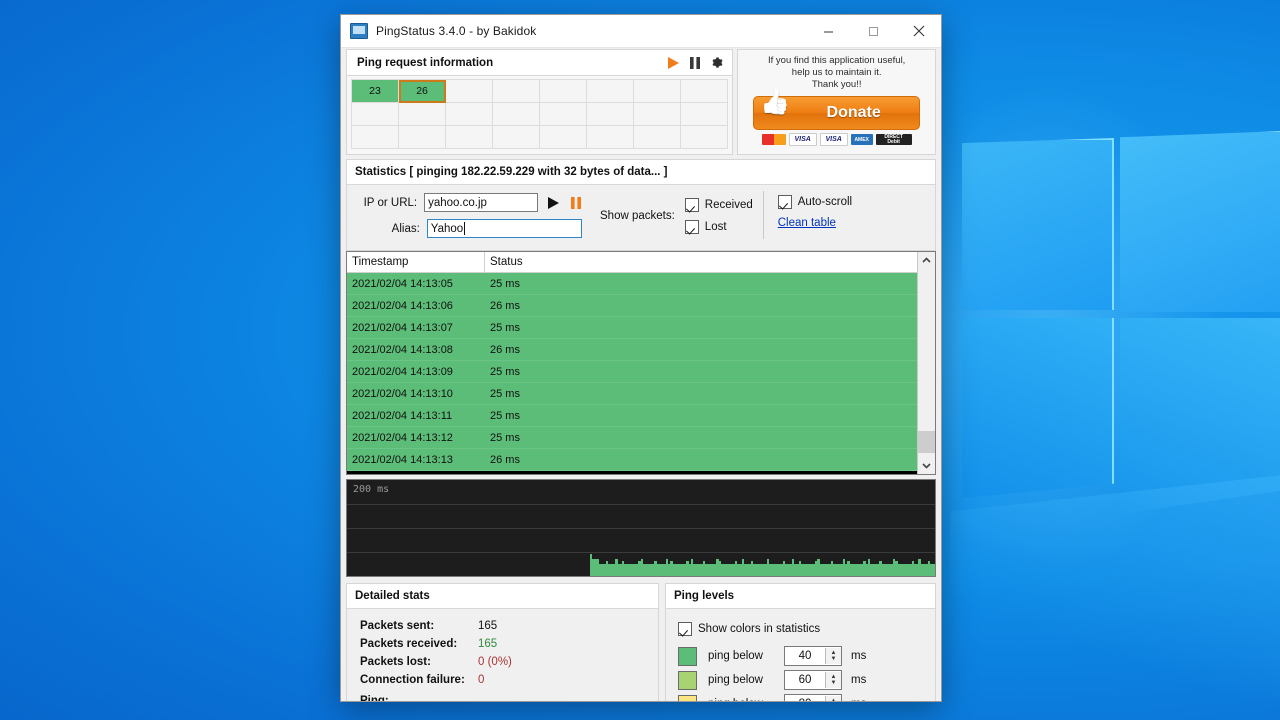 Image resolution: width=1280 pixels, height=720 pixels. Describe the element at coordinates (504, 228) in the screenshot. I see `alias-input: Yahoo` at that location.